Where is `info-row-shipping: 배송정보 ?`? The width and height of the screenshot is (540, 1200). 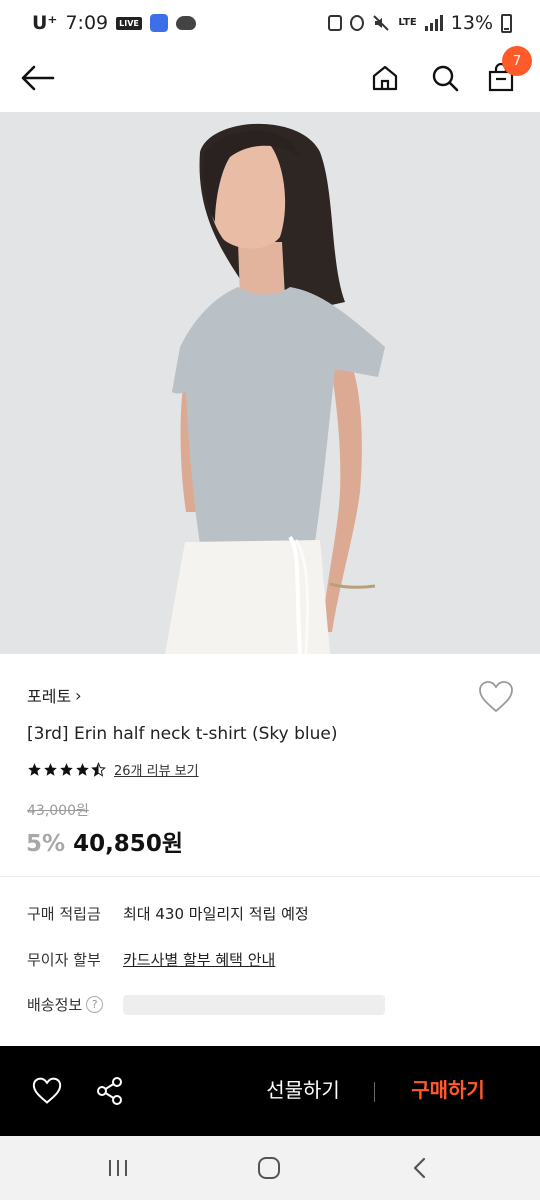 info-row-shipping: 배송정보 ? is located at coordinates (206, 1004).